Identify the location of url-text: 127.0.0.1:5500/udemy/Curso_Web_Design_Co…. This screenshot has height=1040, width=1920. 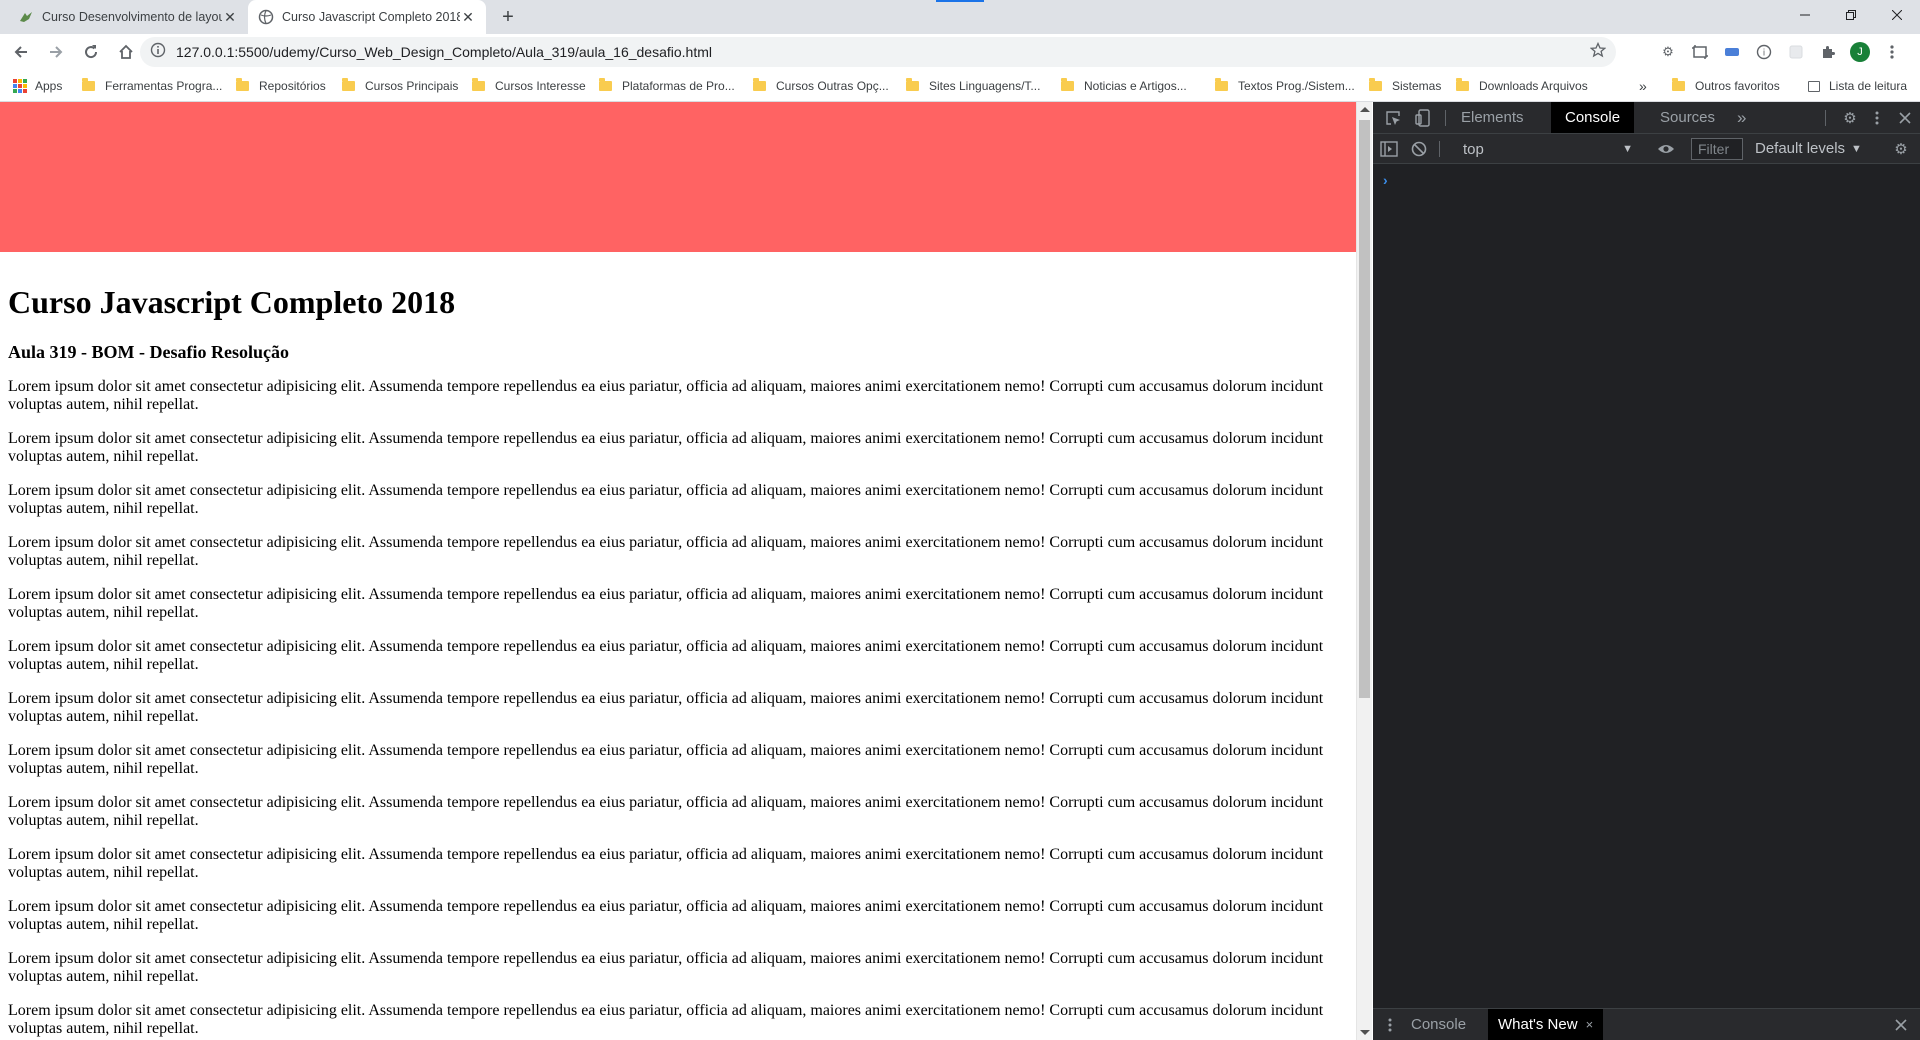
(883, 52).